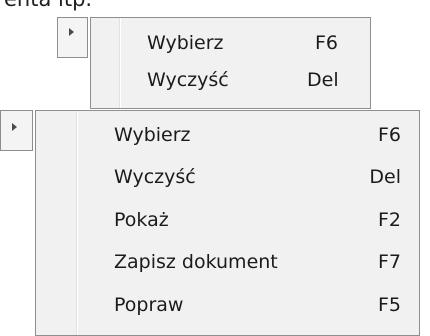  I want to click on menu-item-pokaz-label: Pokaż, so click(141, 220).